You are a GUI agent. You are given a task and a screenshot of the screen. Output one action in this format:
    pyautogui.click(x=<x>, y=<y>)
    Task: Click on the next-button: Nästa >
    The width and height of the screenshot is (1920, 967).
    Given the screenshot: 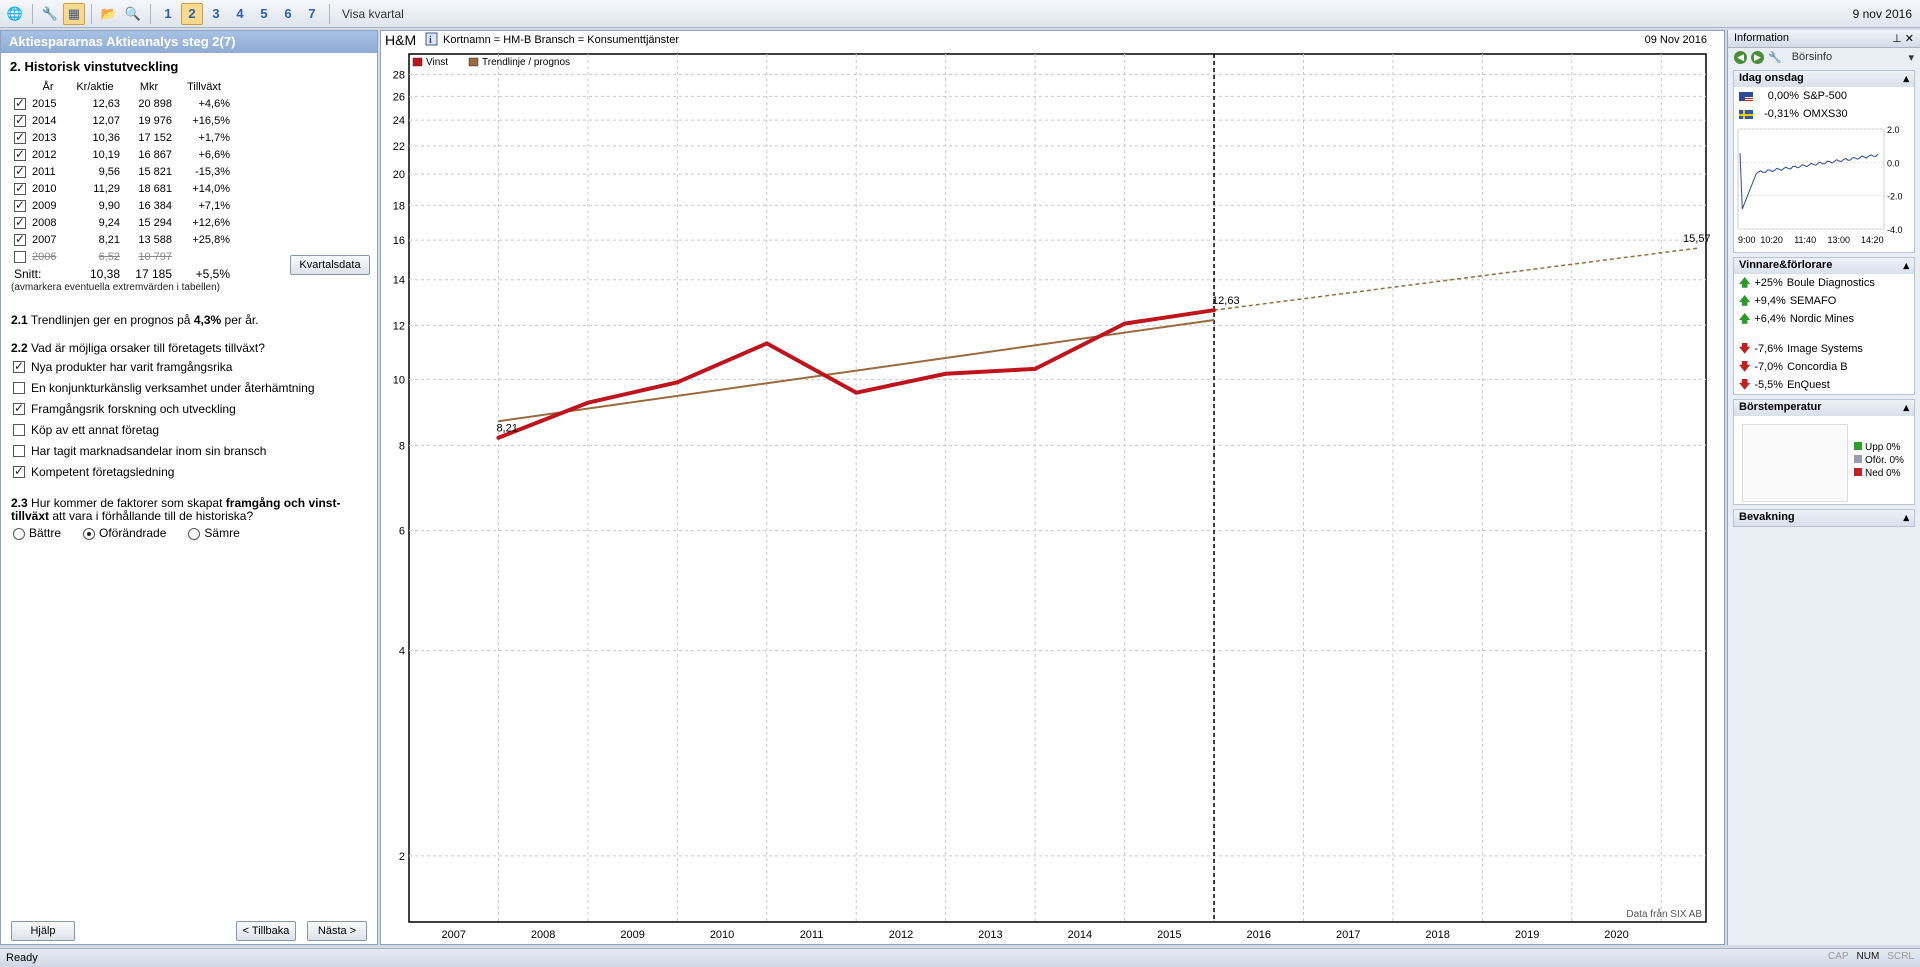 What is the action you would take?
    pyautogui.click(x=337, y=931)
    